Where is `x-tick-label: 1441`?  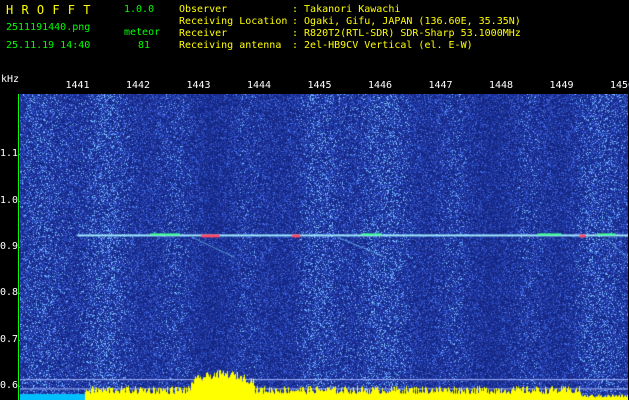 x-tick-label: 1441 is located at coordinates (77, 85).